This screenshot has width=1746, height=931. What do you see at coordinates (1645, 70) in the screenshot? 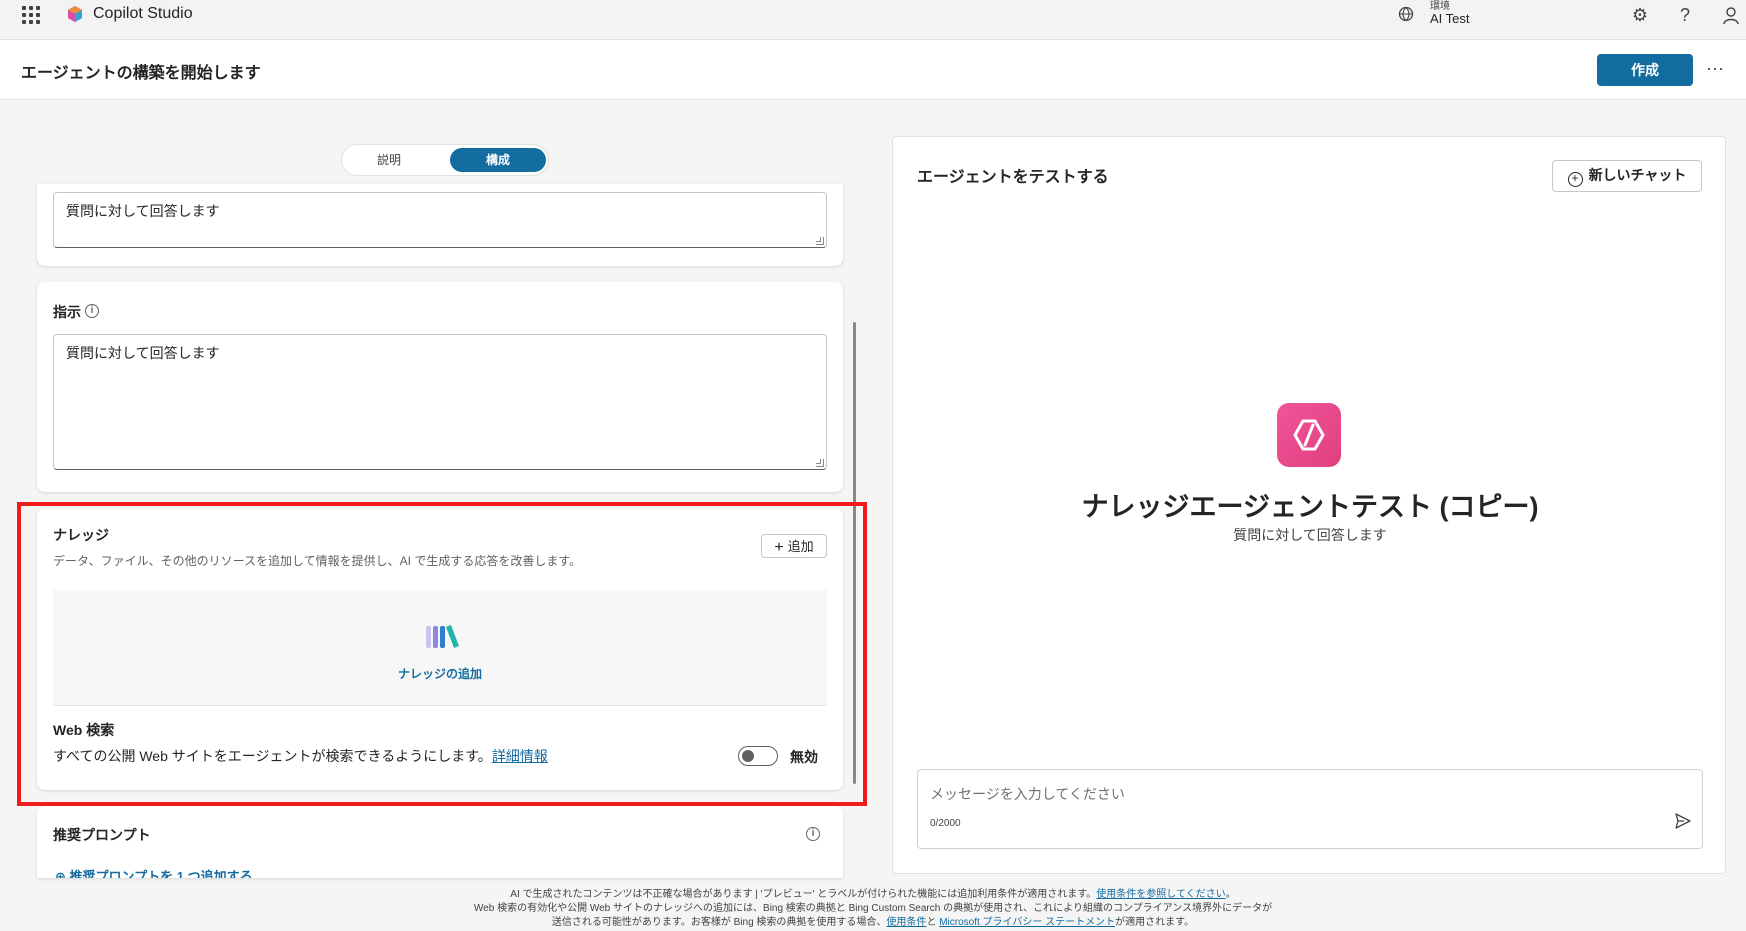
I see `create-button: 作成` at bounding box center [1645, 70].